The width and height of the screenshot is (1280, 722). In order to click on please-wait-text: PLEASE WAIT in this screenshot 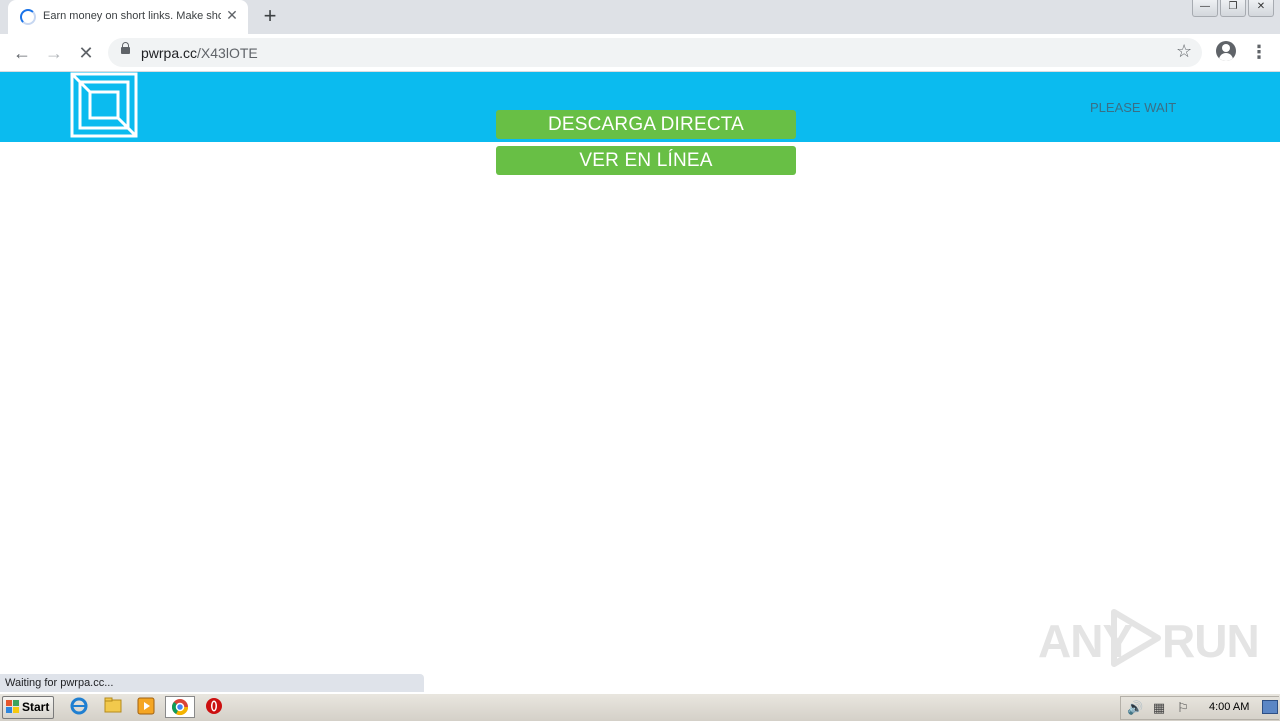, I will do `click(1133, 107)`.